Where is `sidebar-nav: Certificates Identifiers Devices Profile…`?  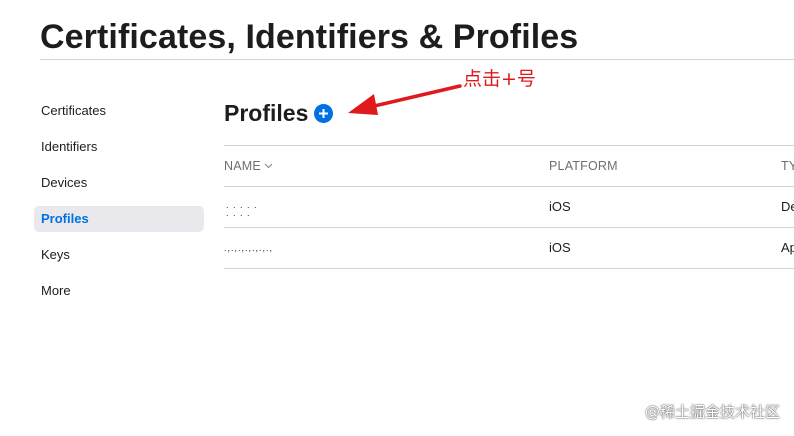 sidebar-nav: Certificates Identifiers Devices Profile… is located at coordinates (119, 206).